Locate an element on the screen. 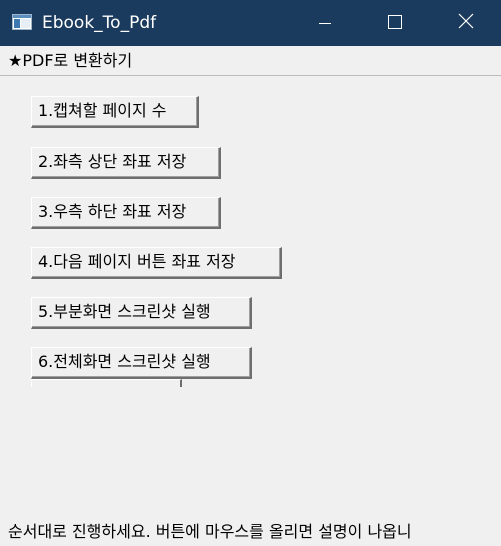 The image size is (501, 546). window-title: Ebook_To_Pdf is located at coordinates (99, 23).